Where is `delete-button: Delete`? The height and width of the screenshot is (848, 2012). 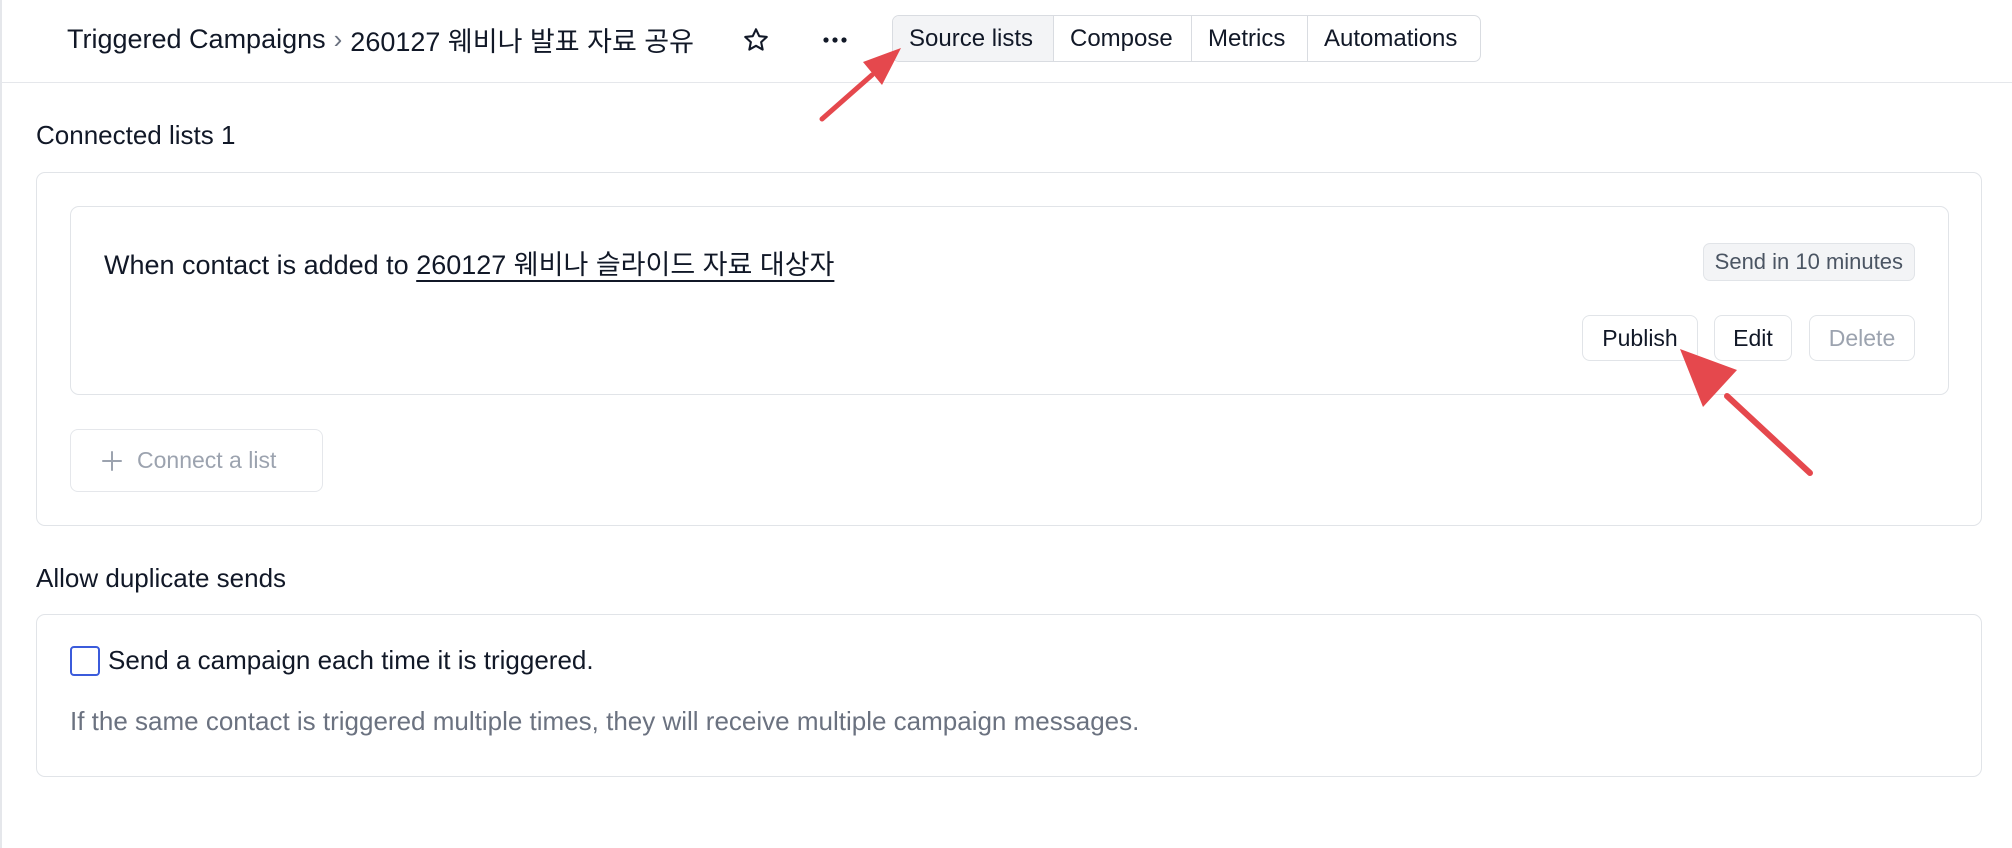
delete-button: Delete is located at coordinates (1862, 338).